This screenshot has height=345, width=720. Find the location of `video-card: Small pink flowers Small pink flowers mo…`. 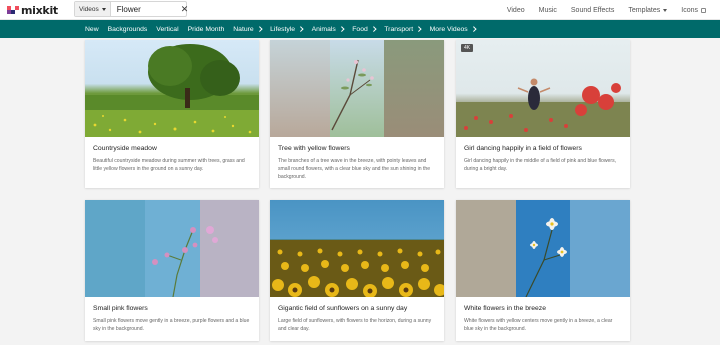

video-card: Small pink flowers Small pink flowers mo… is located at coordinates (172, 270).